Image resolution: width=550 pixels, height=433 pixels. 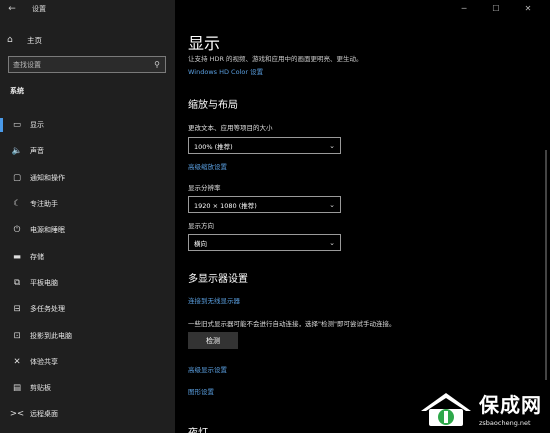 I want to click on sidebar-item-label: 主页, so click(x=34, y=40).